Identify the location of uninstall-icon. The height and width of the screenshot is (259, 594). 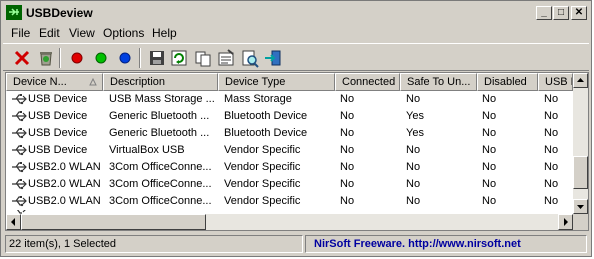
(46, 58).